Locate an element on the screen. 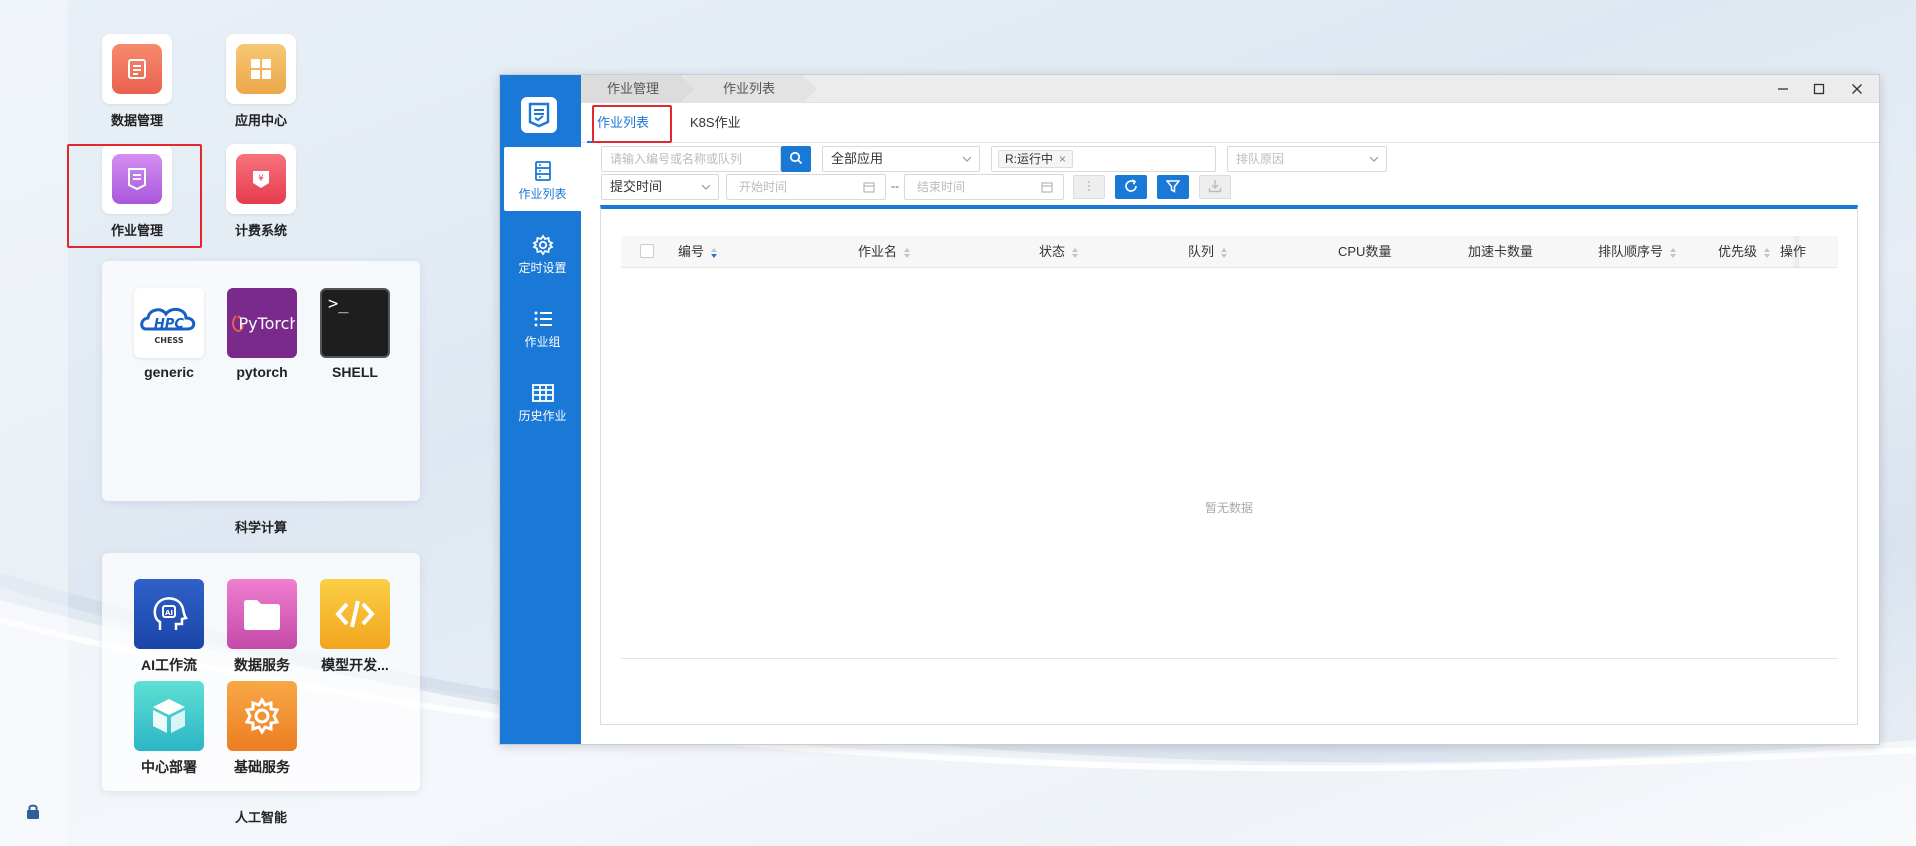  download-icon is located at coordinates (1215, 187).